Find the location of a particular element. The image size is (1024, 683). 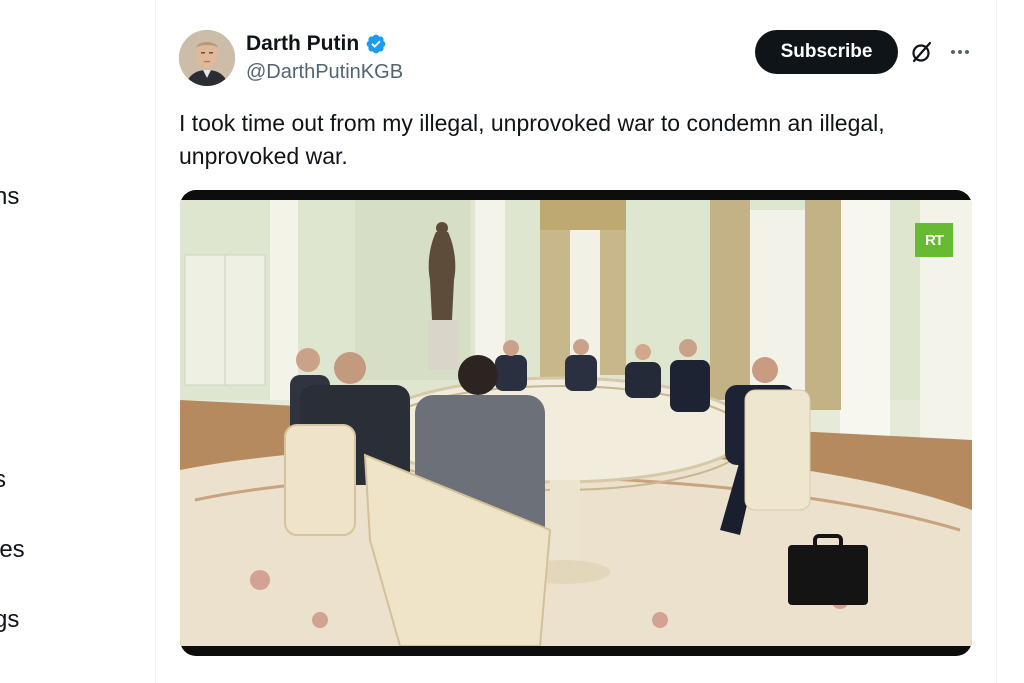

rt-watermark: RT is located at coordinates (934, 240).